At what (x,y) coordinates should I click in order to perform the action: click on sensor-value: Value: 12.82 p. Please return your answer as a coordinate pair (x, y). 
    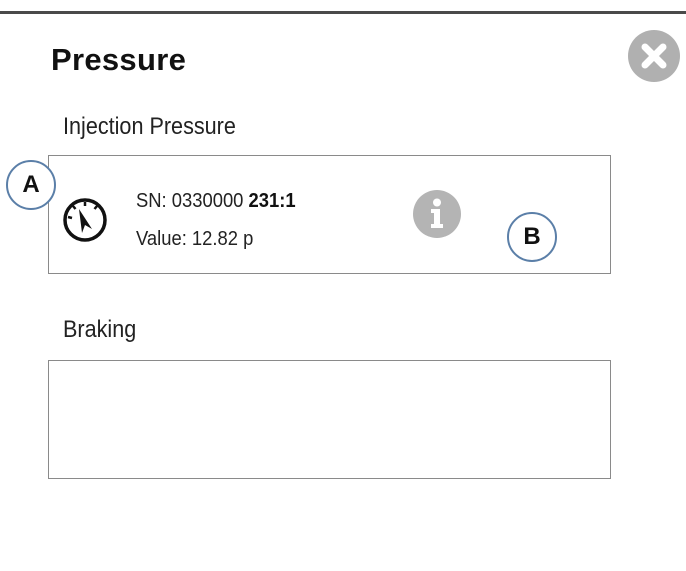
    Looking at the image, I should click on (195, 239).